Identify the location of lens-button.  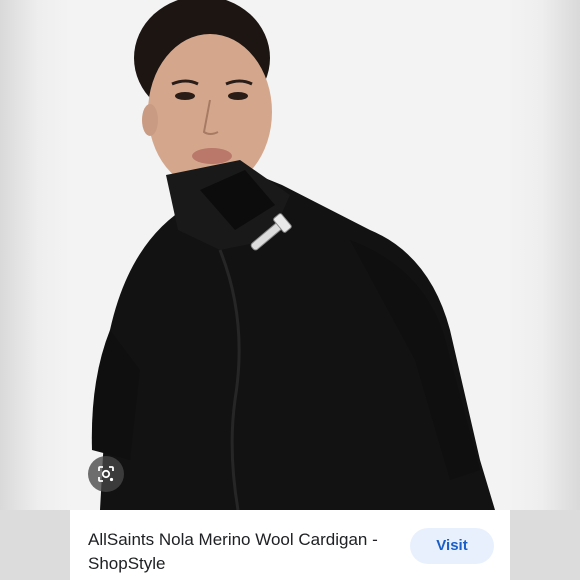
(106, 474).